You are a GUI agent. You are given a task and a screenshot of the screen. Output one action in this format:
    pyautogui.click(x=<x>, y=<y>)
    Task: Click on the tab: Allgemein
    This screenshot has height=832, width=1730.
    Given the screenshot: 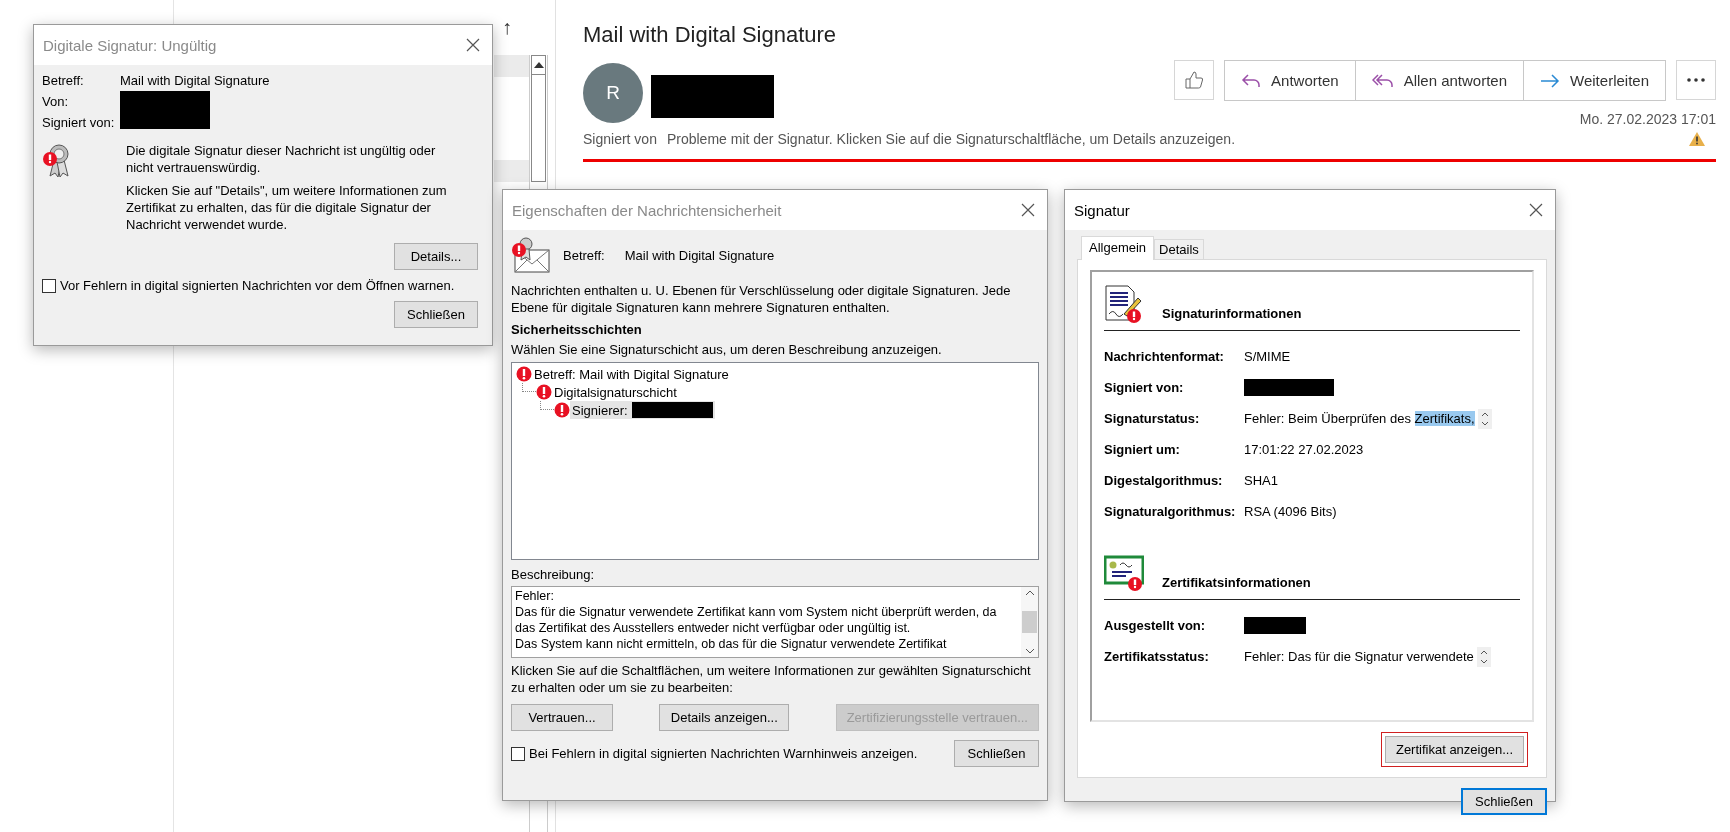 What is the action you would take?
    pyautogui.click(x=1118, y=248)
    